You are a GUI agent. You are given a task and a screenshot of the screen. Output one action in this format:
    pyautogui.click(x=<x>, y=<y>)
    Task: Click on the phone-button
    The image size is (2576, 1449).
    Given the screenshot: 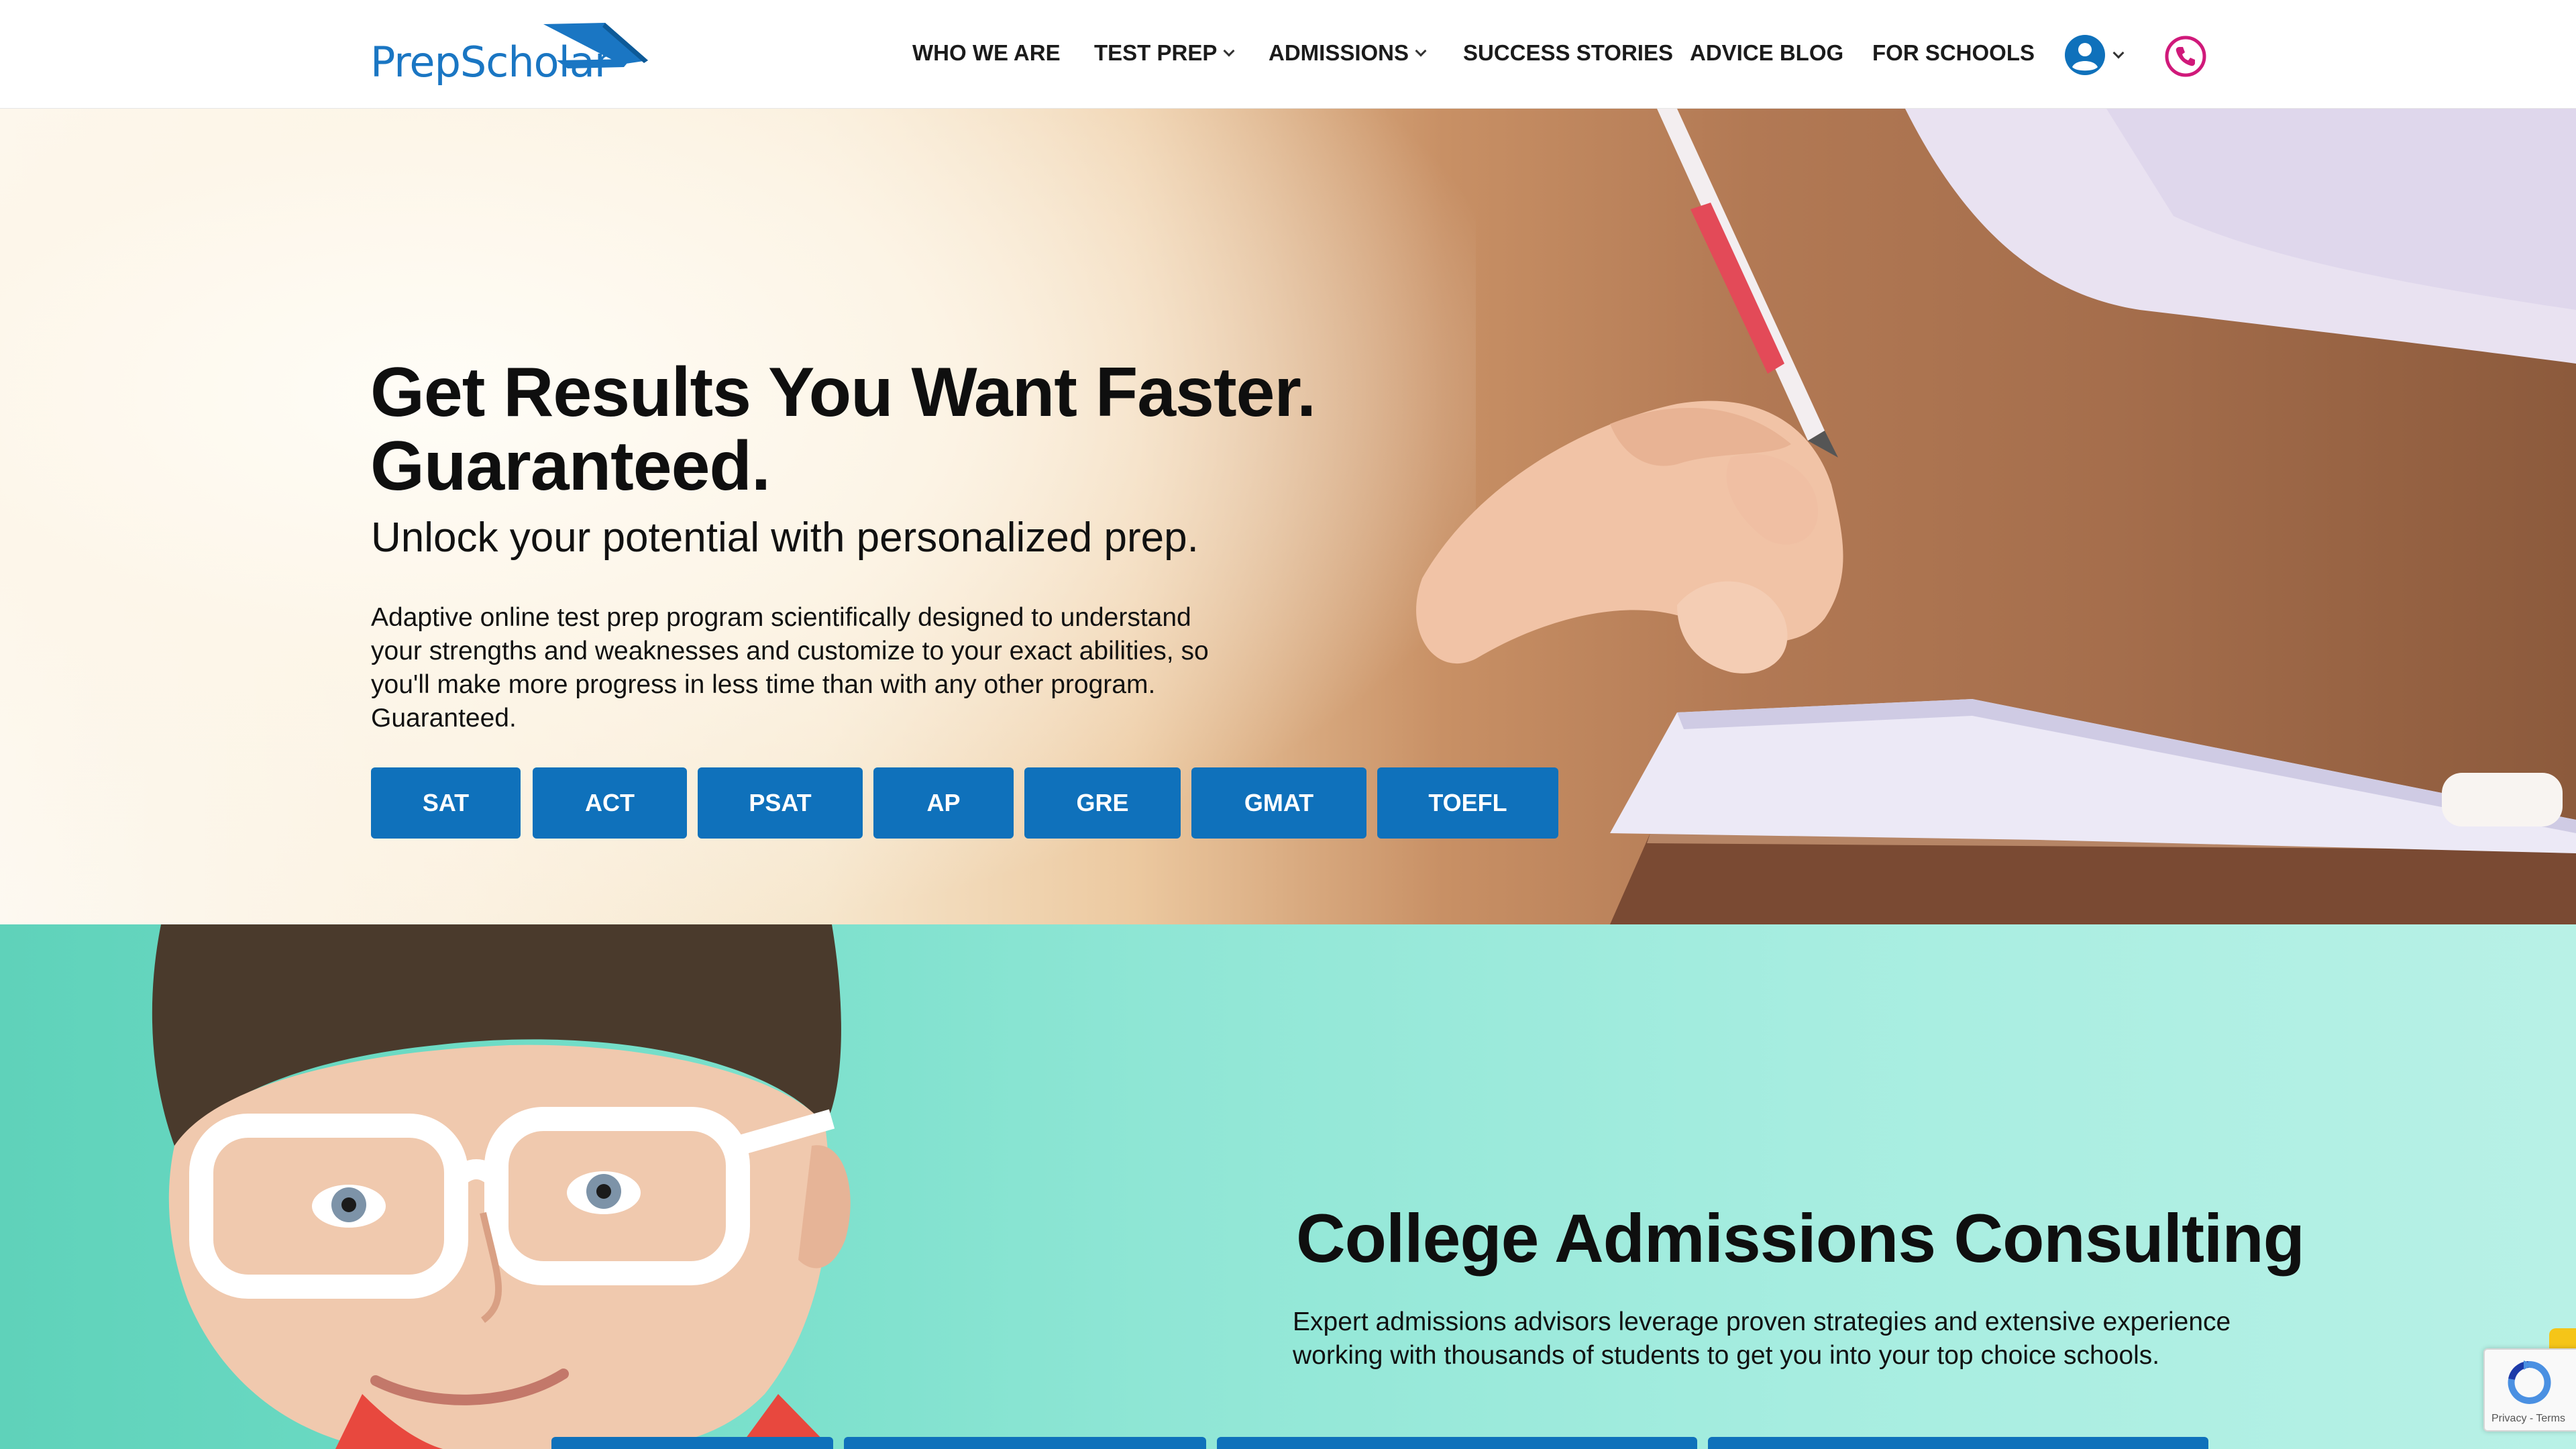 What is the action you would take?
    pyautogui.click(x=2185, y=58)
    